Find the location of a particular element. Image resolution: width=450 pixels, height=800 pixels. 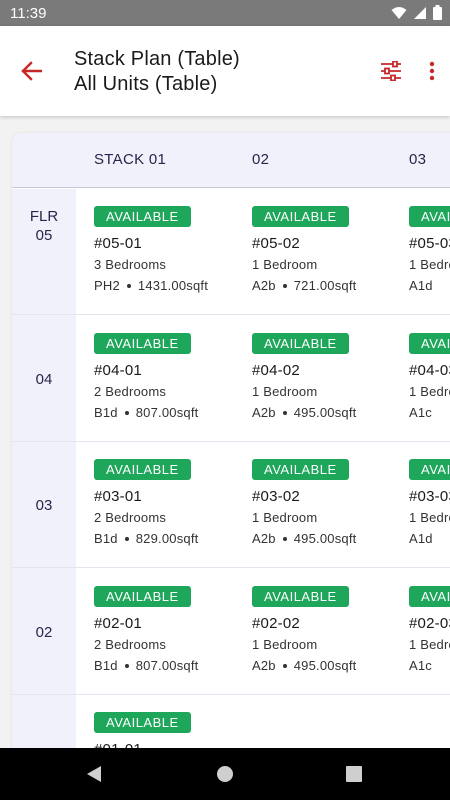

unit-area: 829.00sqft is located at coordinates (167, 538).